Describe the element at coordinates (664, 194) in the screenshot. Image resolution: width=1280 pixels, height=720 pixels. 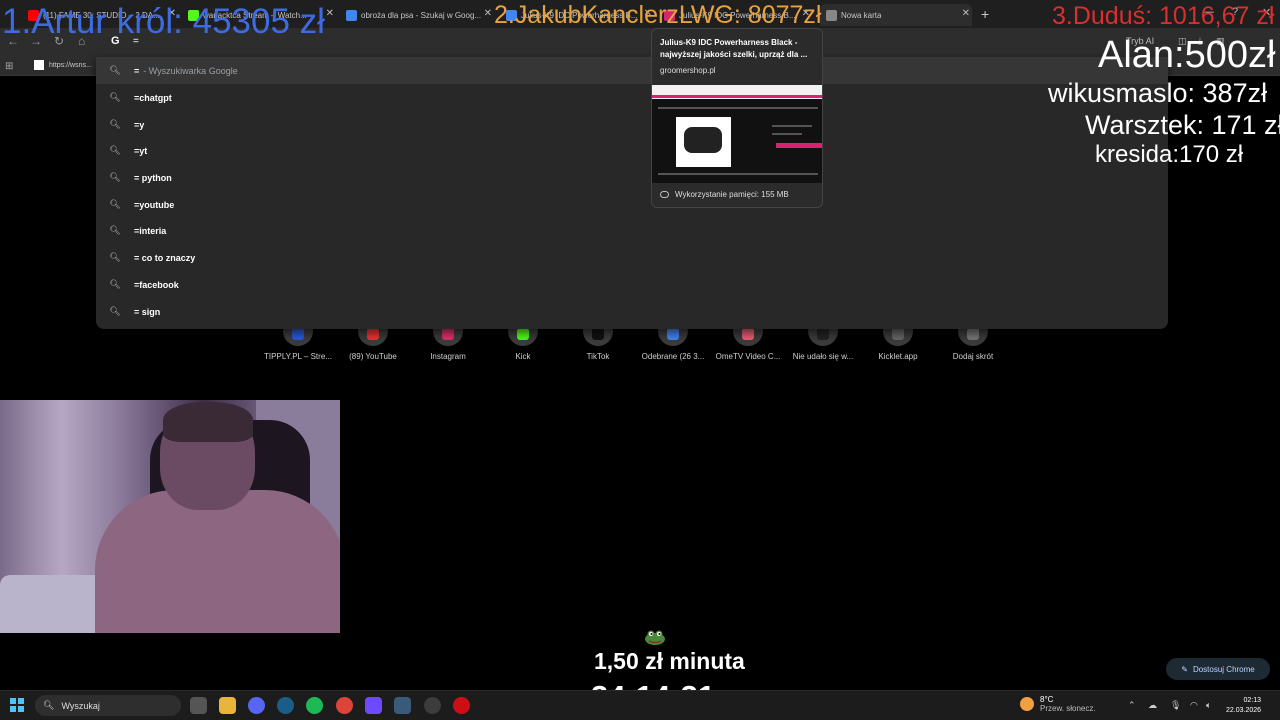
I see `memory-icon` at that location.